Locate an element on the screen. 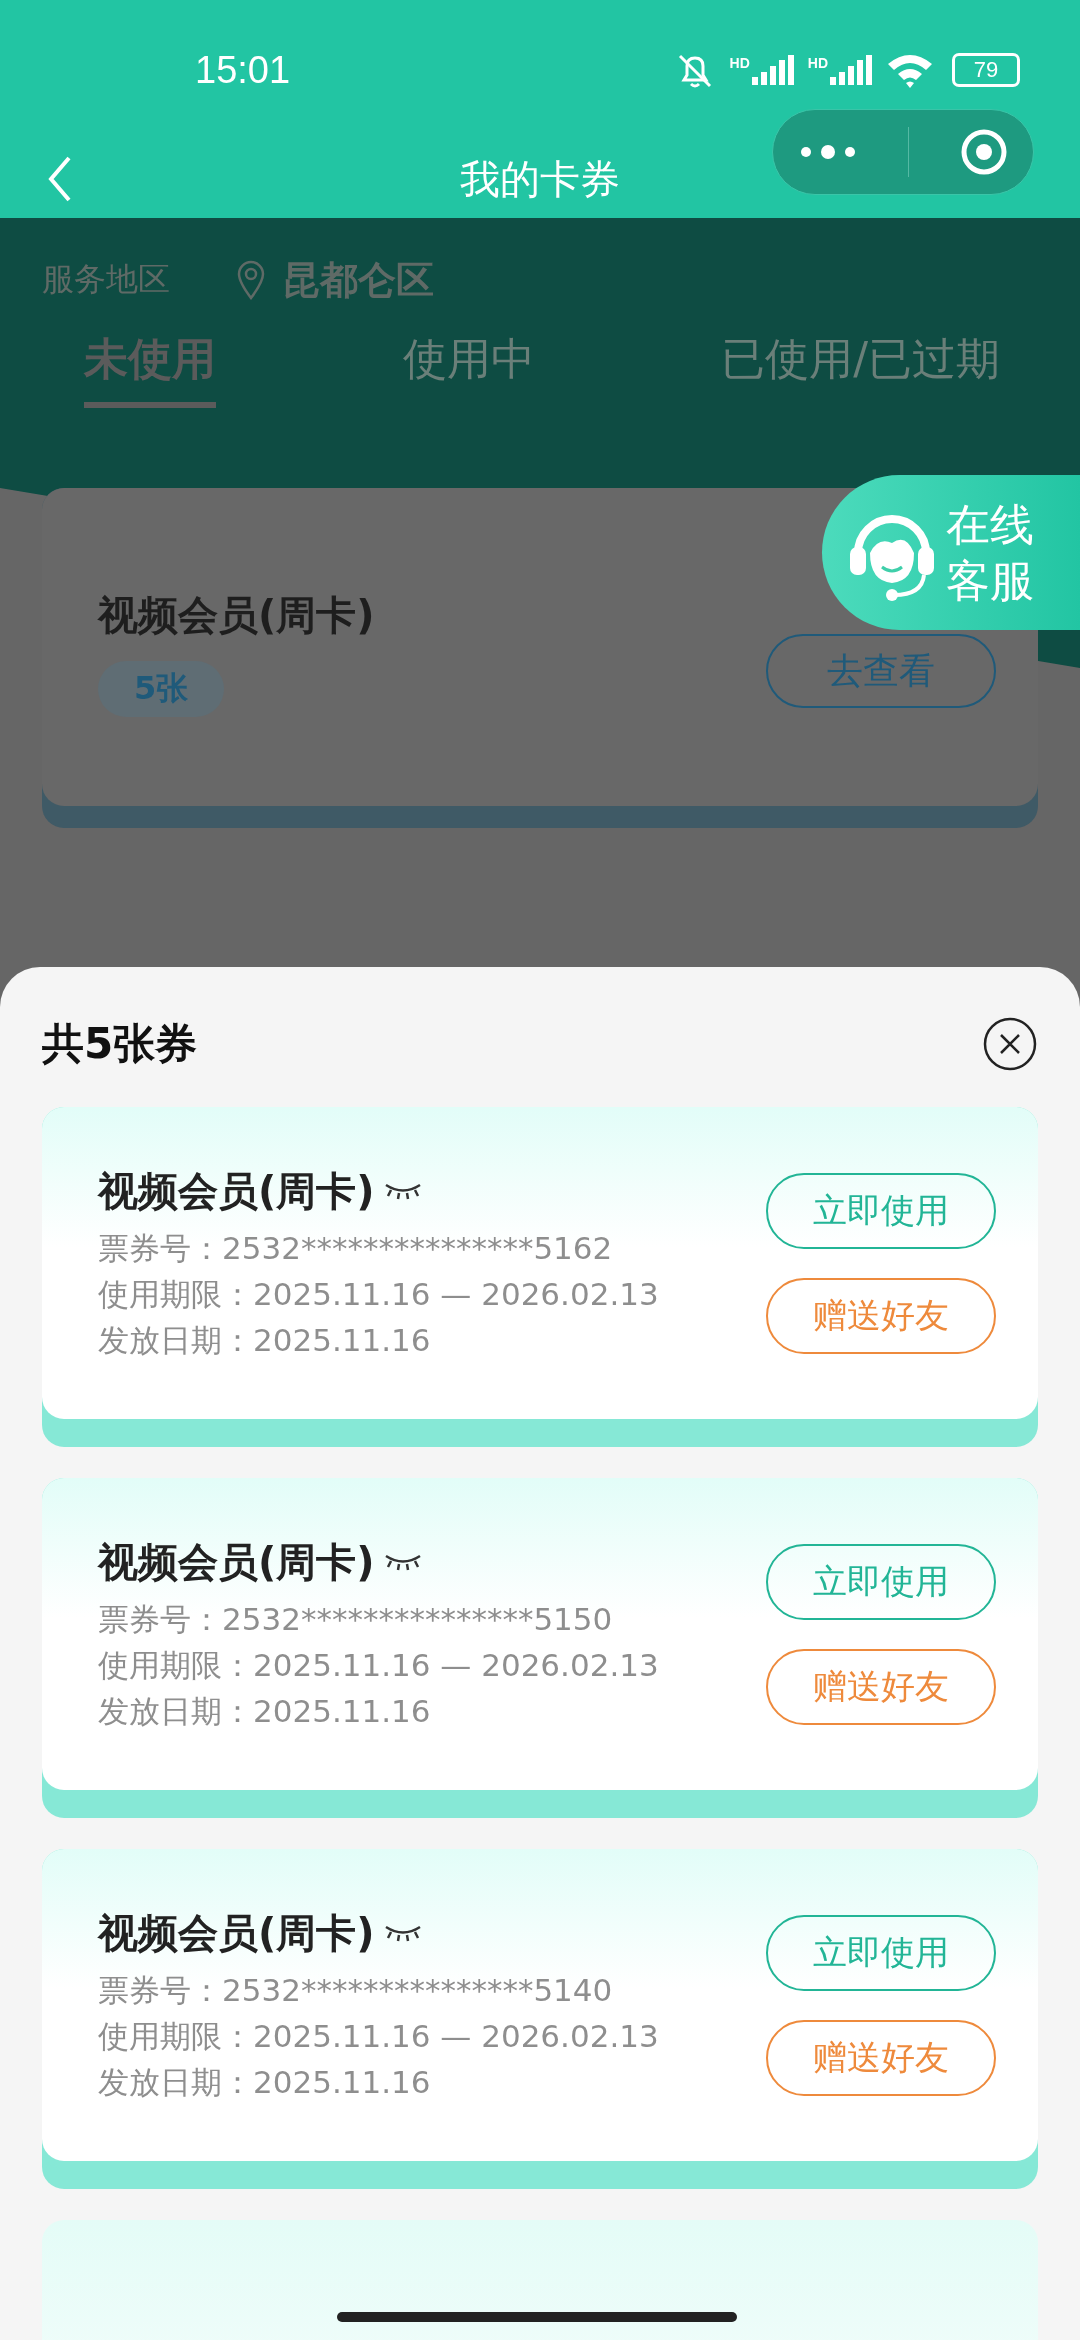  close-circle-icon is located at coordinates (983, 152).